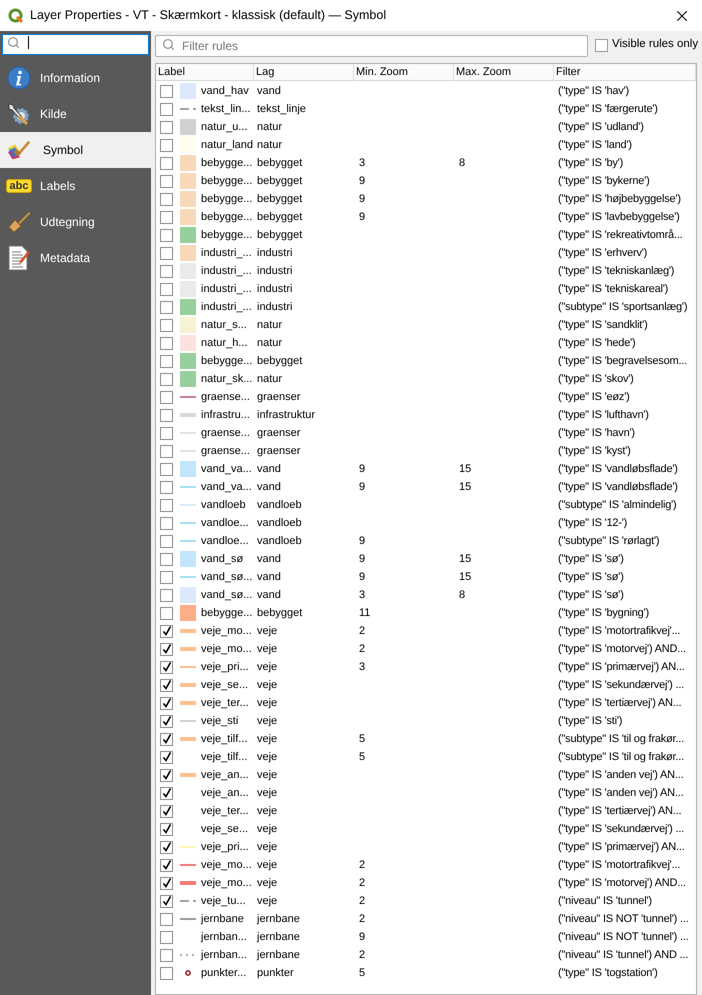 The width and height of the screenshot is (702, 995). Describe the element at coordinates (404, 72) in the screenshot. I see `column-header: Min. Zoom` at that location.